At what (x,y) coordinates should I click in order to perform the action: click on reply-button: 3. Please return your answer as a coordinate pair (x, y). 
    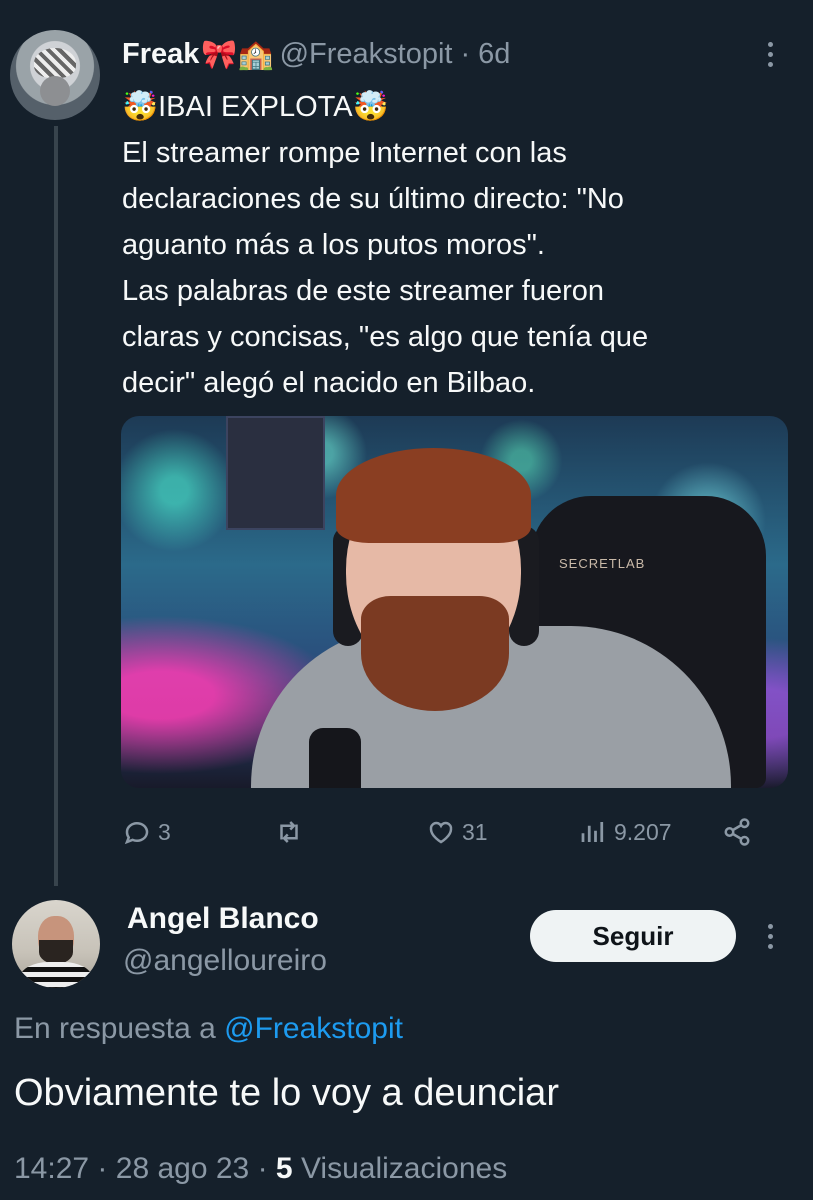
    Looking at the image, I should click on (146, 832).